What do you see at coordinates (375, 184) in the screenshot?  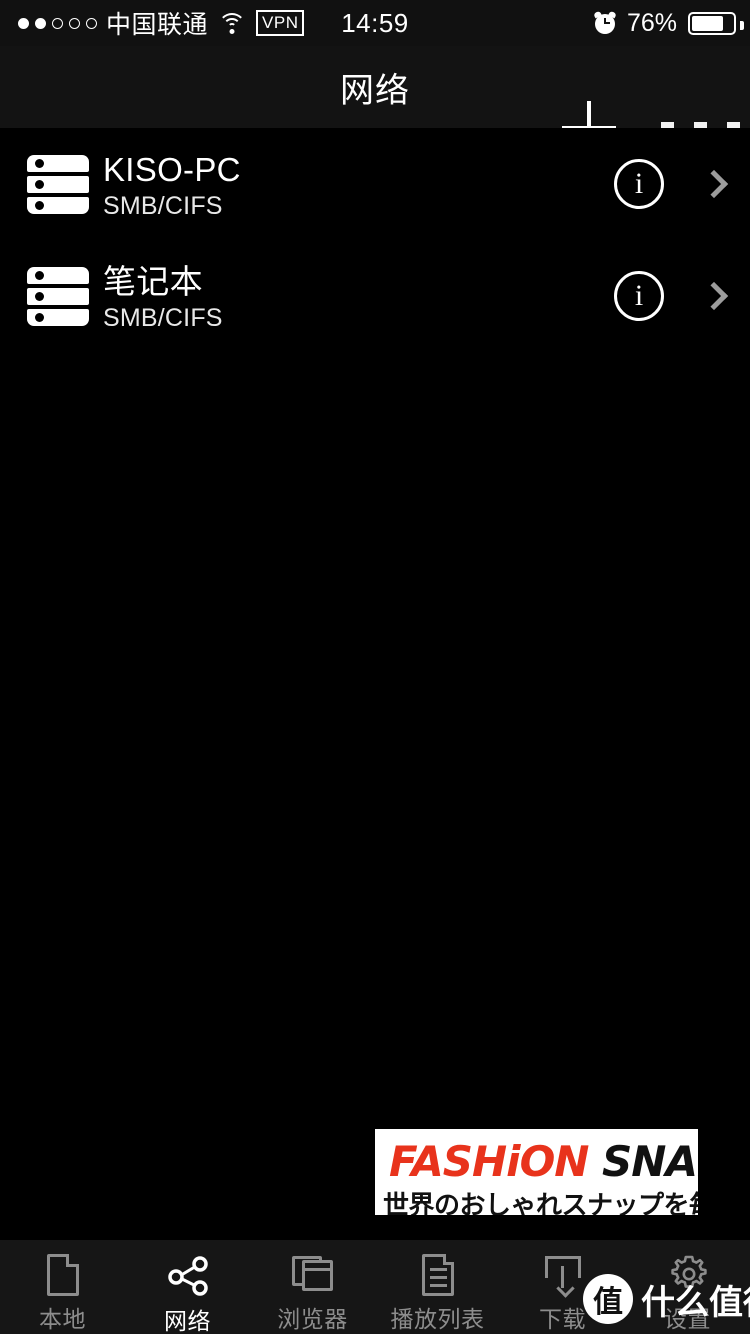 I see `list-item: KISO-PC SMB/CIFS i` at bounding box center [375, 184].